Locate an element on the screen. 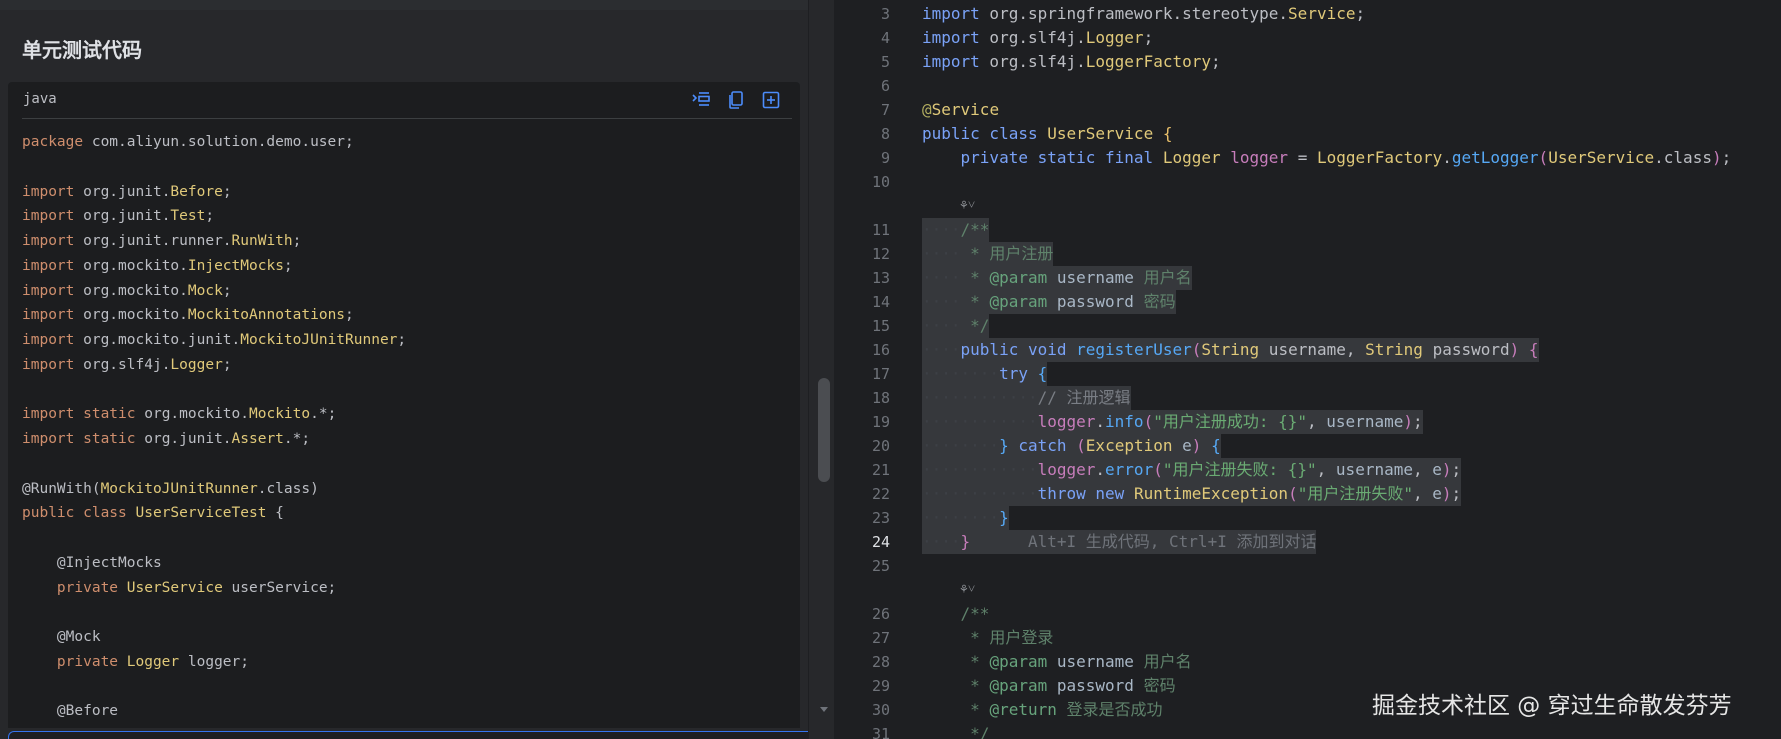 This screenshot has height=739, width=1781. line-text: @Service is located at coordinates (960, 110).